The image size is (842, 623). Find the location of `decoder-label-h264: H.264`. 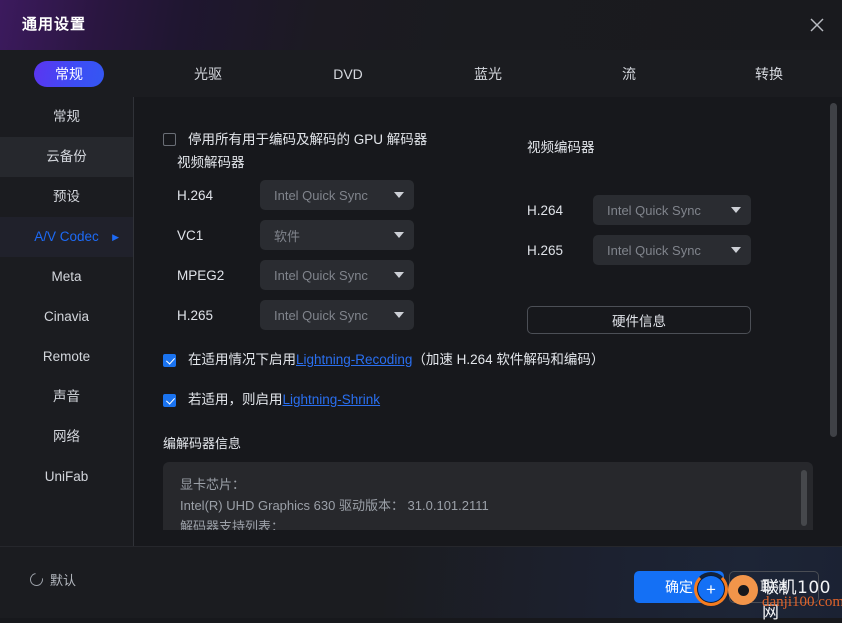

decoder-label-h264: H.264 is located at coordinates (195, 195).